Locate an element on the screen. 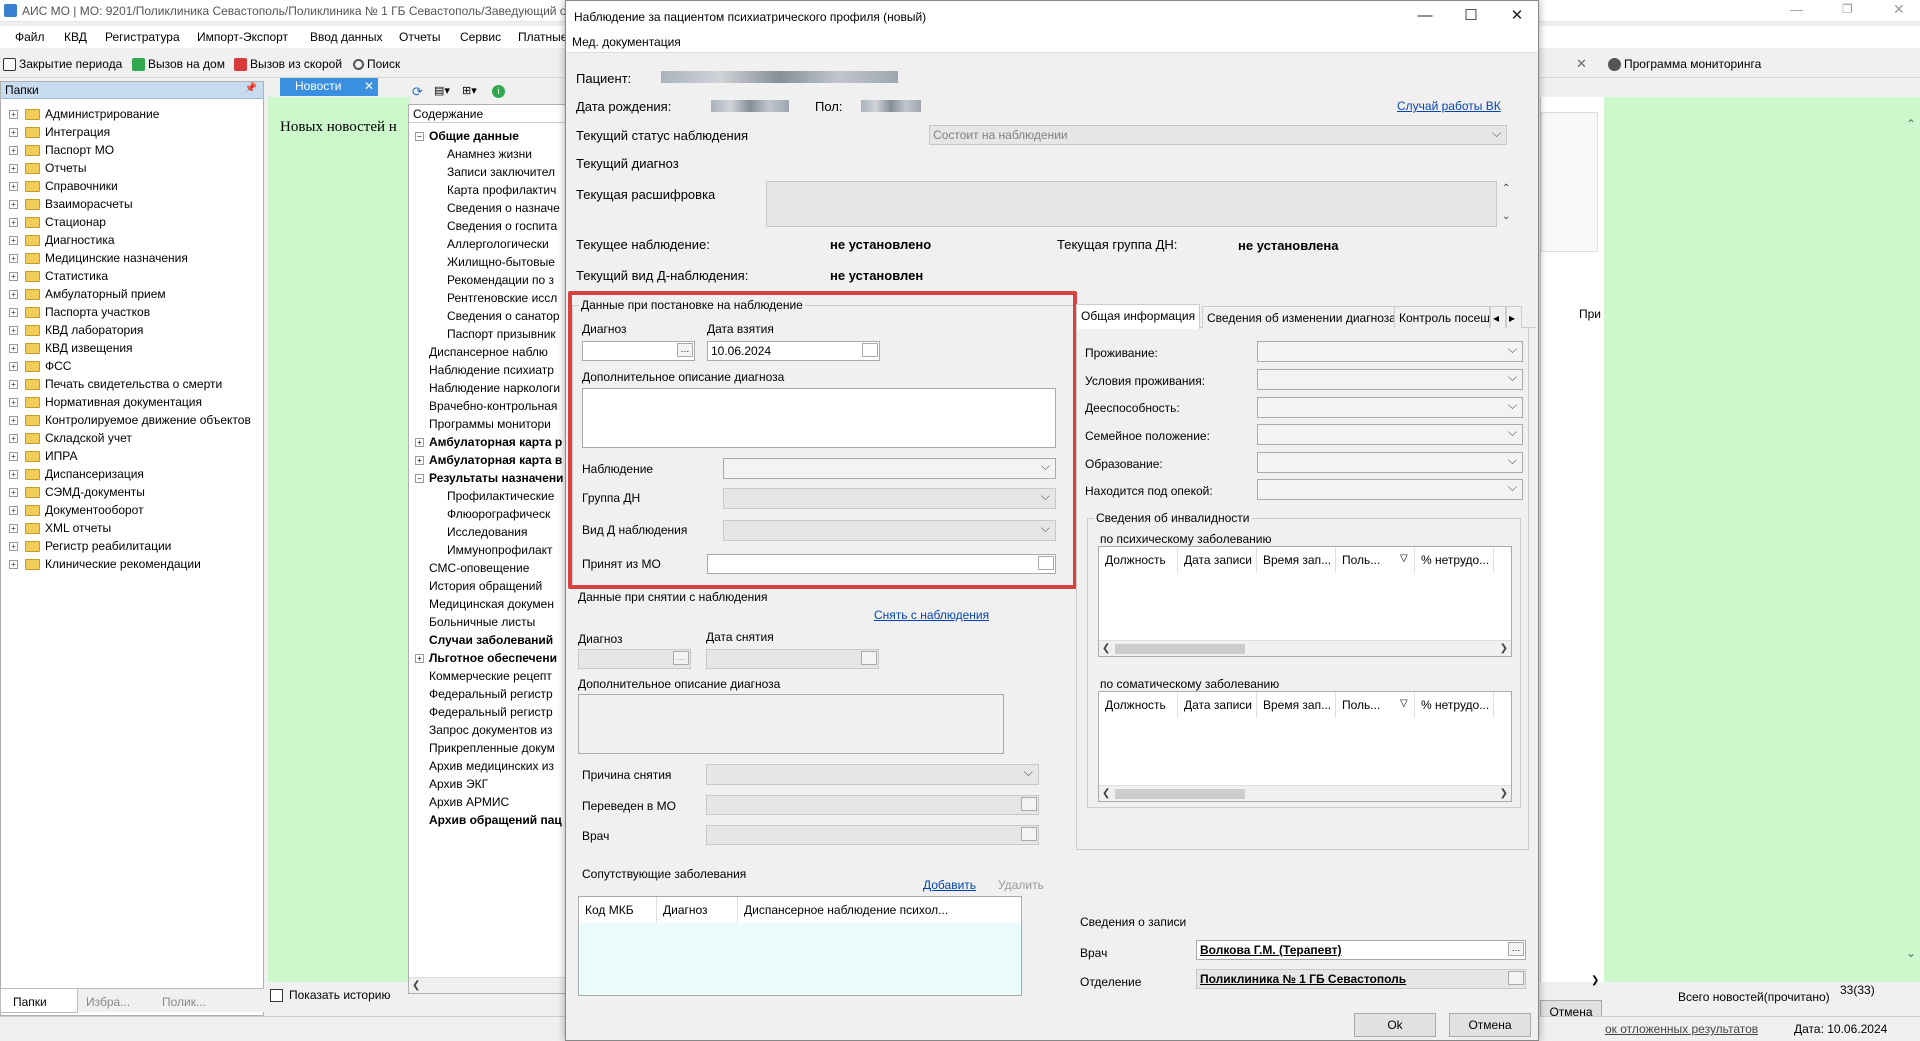  folder-item: + Диспансеризация is located at coordinates (132, 474).